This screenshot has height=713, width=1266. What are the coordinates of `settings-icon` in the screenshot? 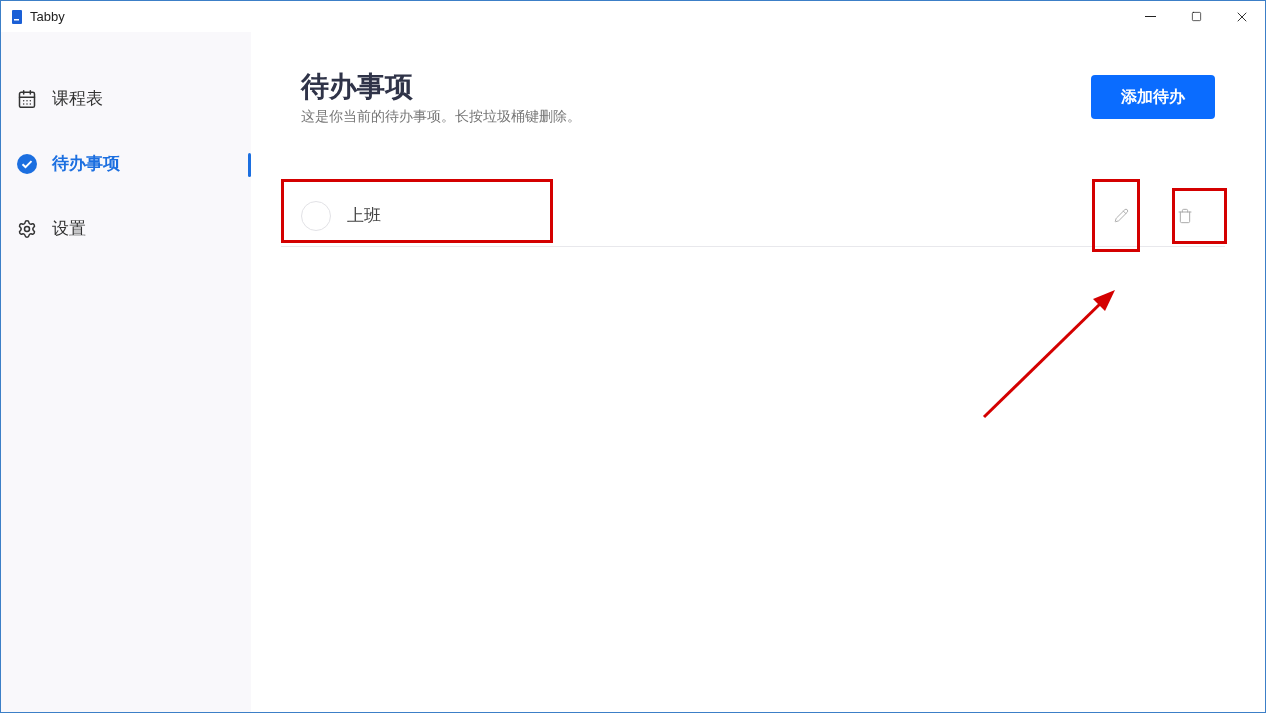 It's located at (27, 228).